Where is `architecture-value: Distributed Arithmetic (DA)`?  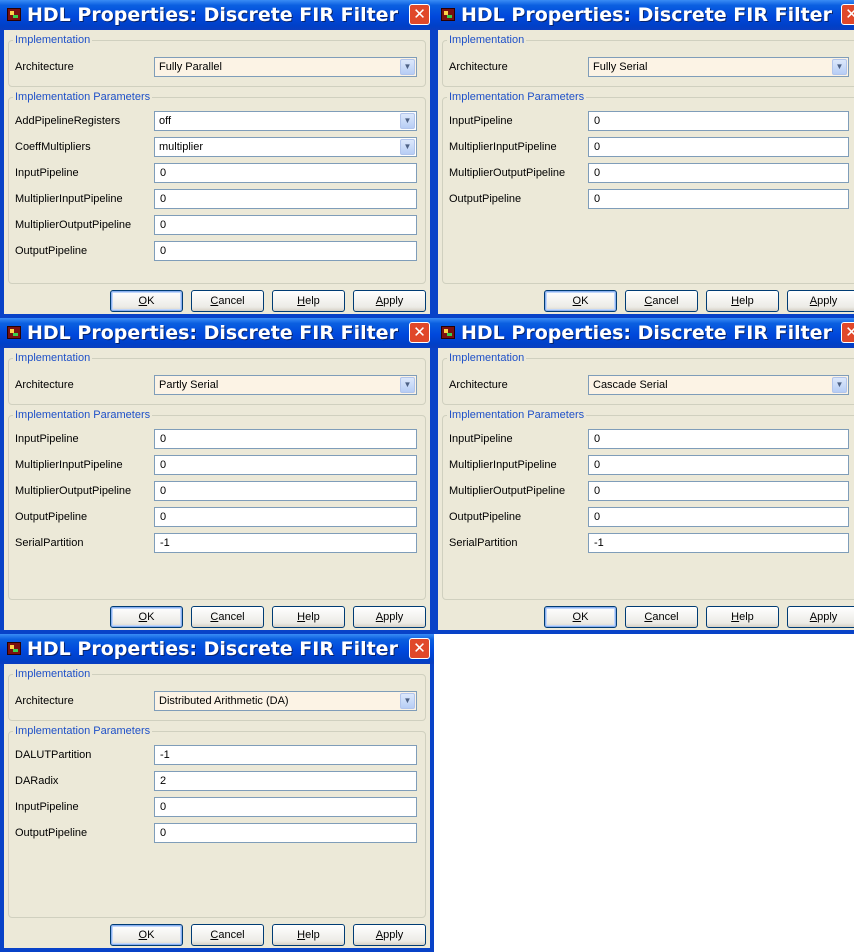 architecture-value: Distributed Arithmetic (DA) is located at coordinates (224, 701).